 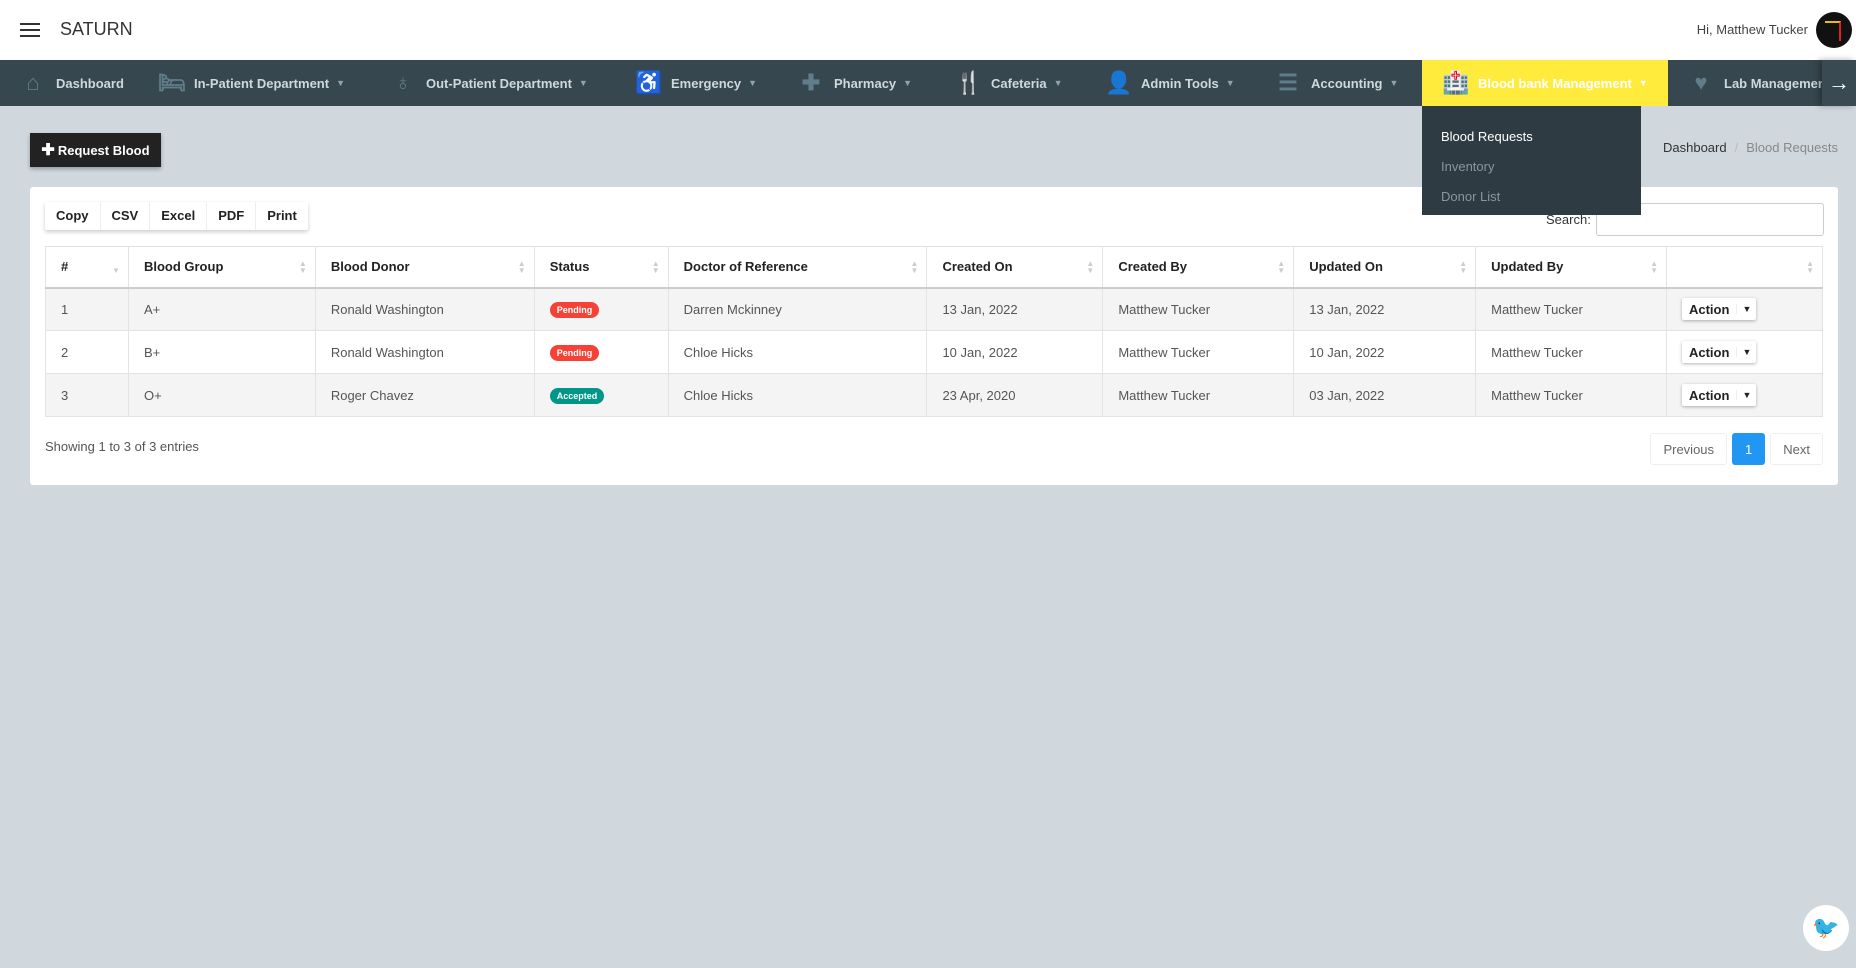 I want to click on nav-item-out-patient-department: ♁ Out-Patient Department ▼, so click(x=489, y=83).